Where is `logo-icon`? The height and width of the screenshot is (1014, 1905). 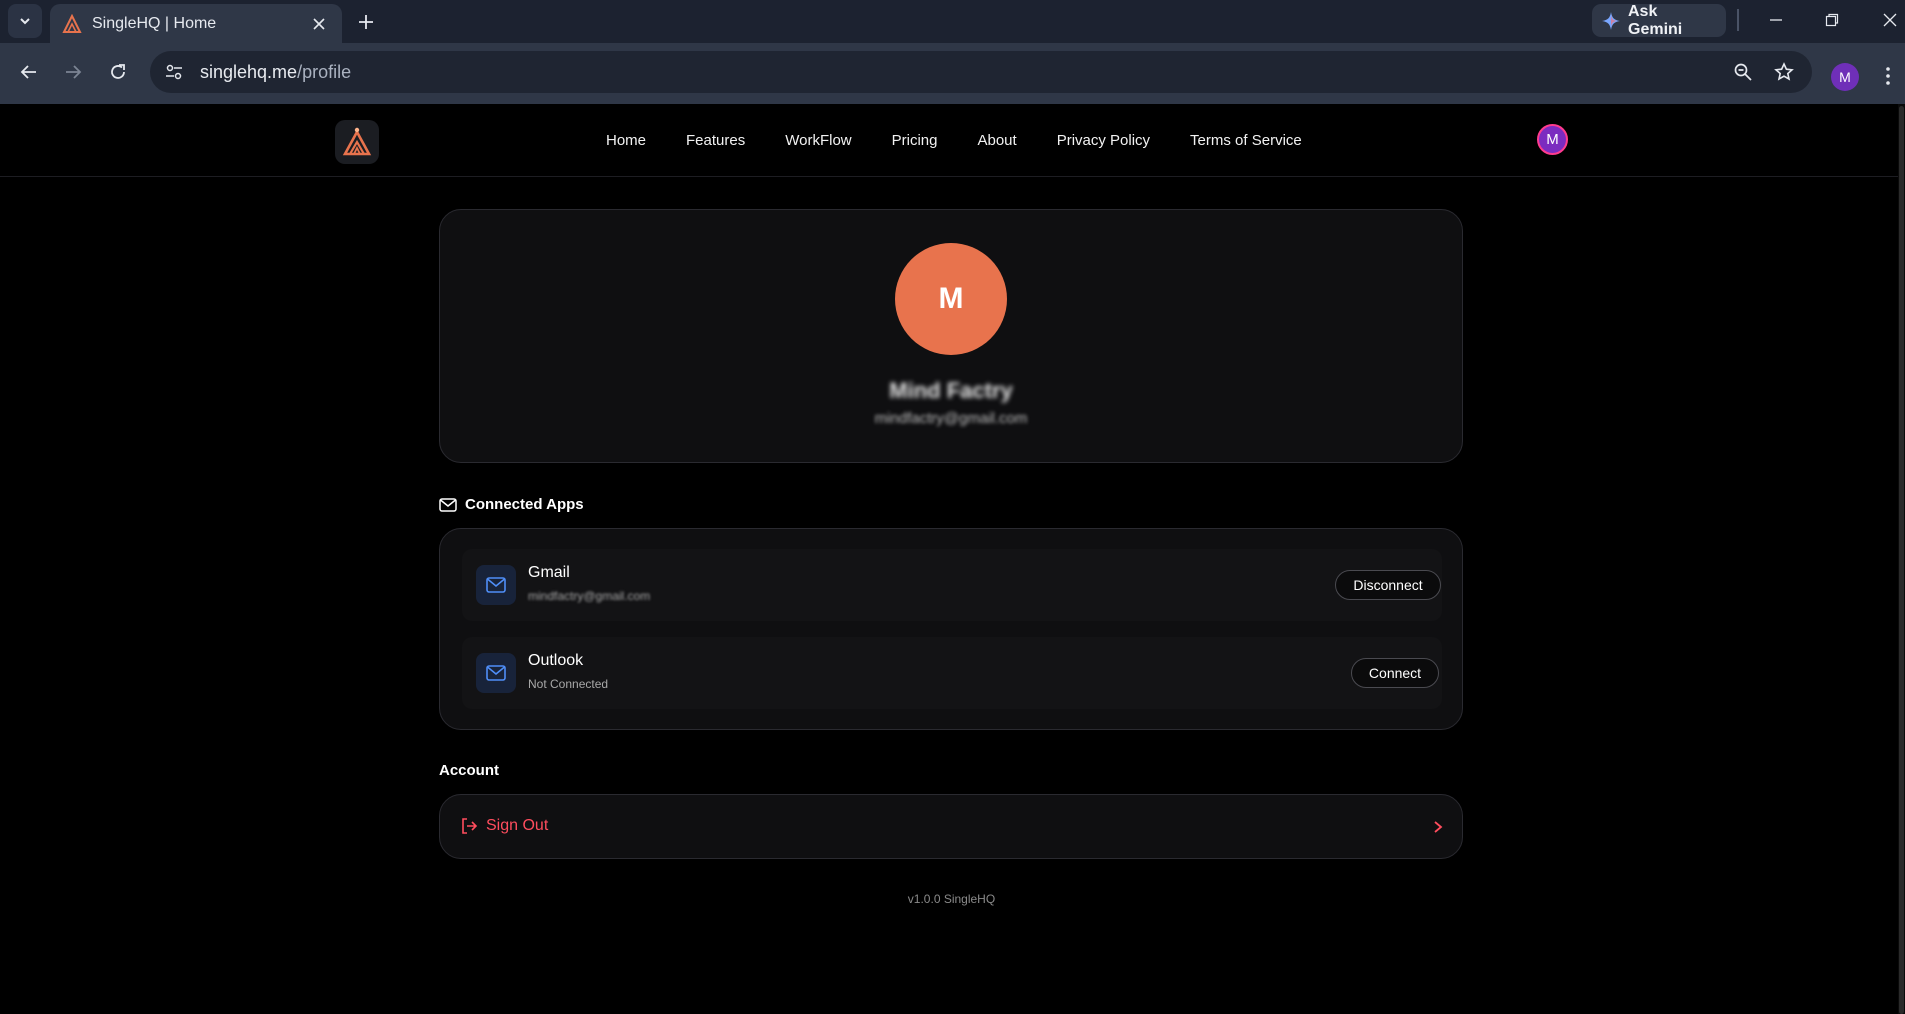 logo-icon is located at coordinates (357, 141).